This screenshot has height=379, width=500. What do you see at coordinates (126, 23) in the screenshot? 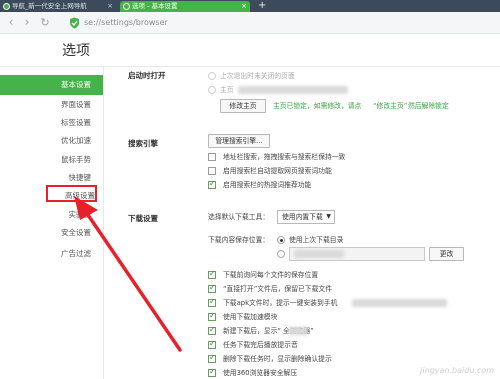
I see `url-field: se://settings/browser` at bounding box center [126, 23].